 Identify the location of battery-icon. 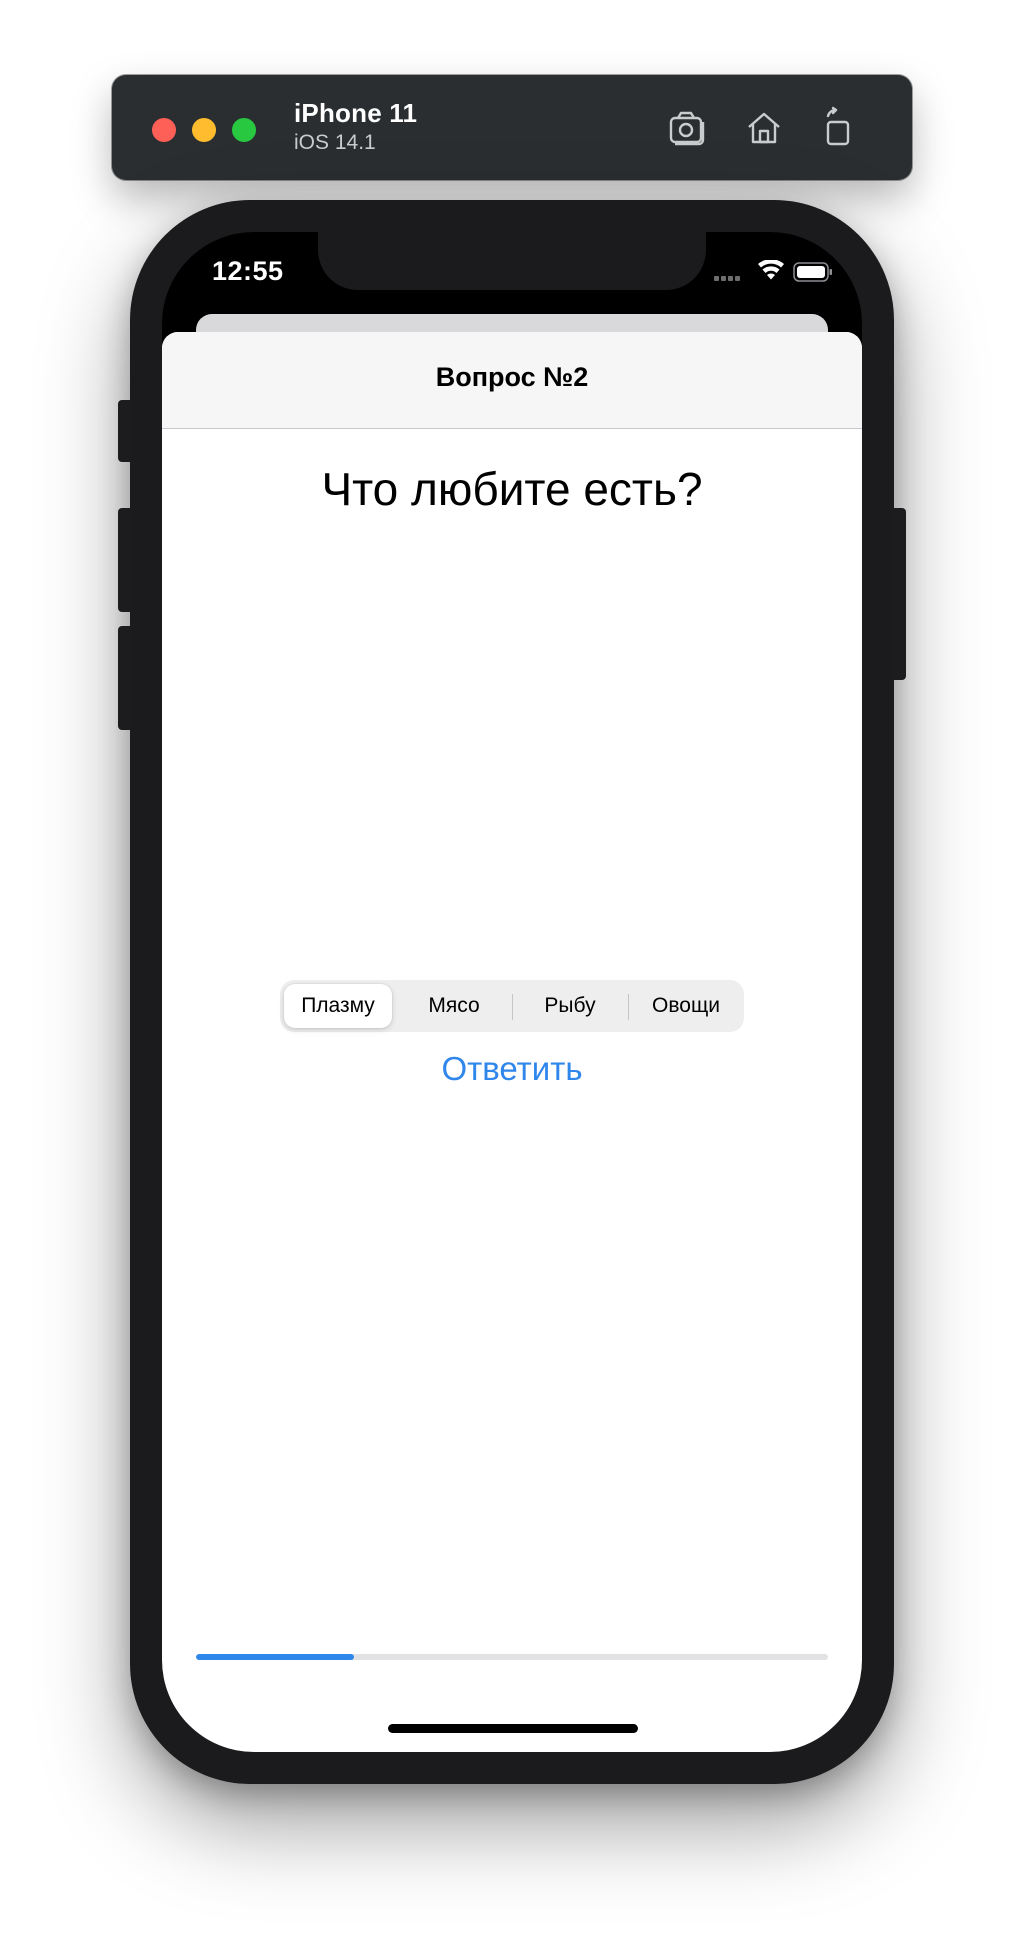
(812, 272).